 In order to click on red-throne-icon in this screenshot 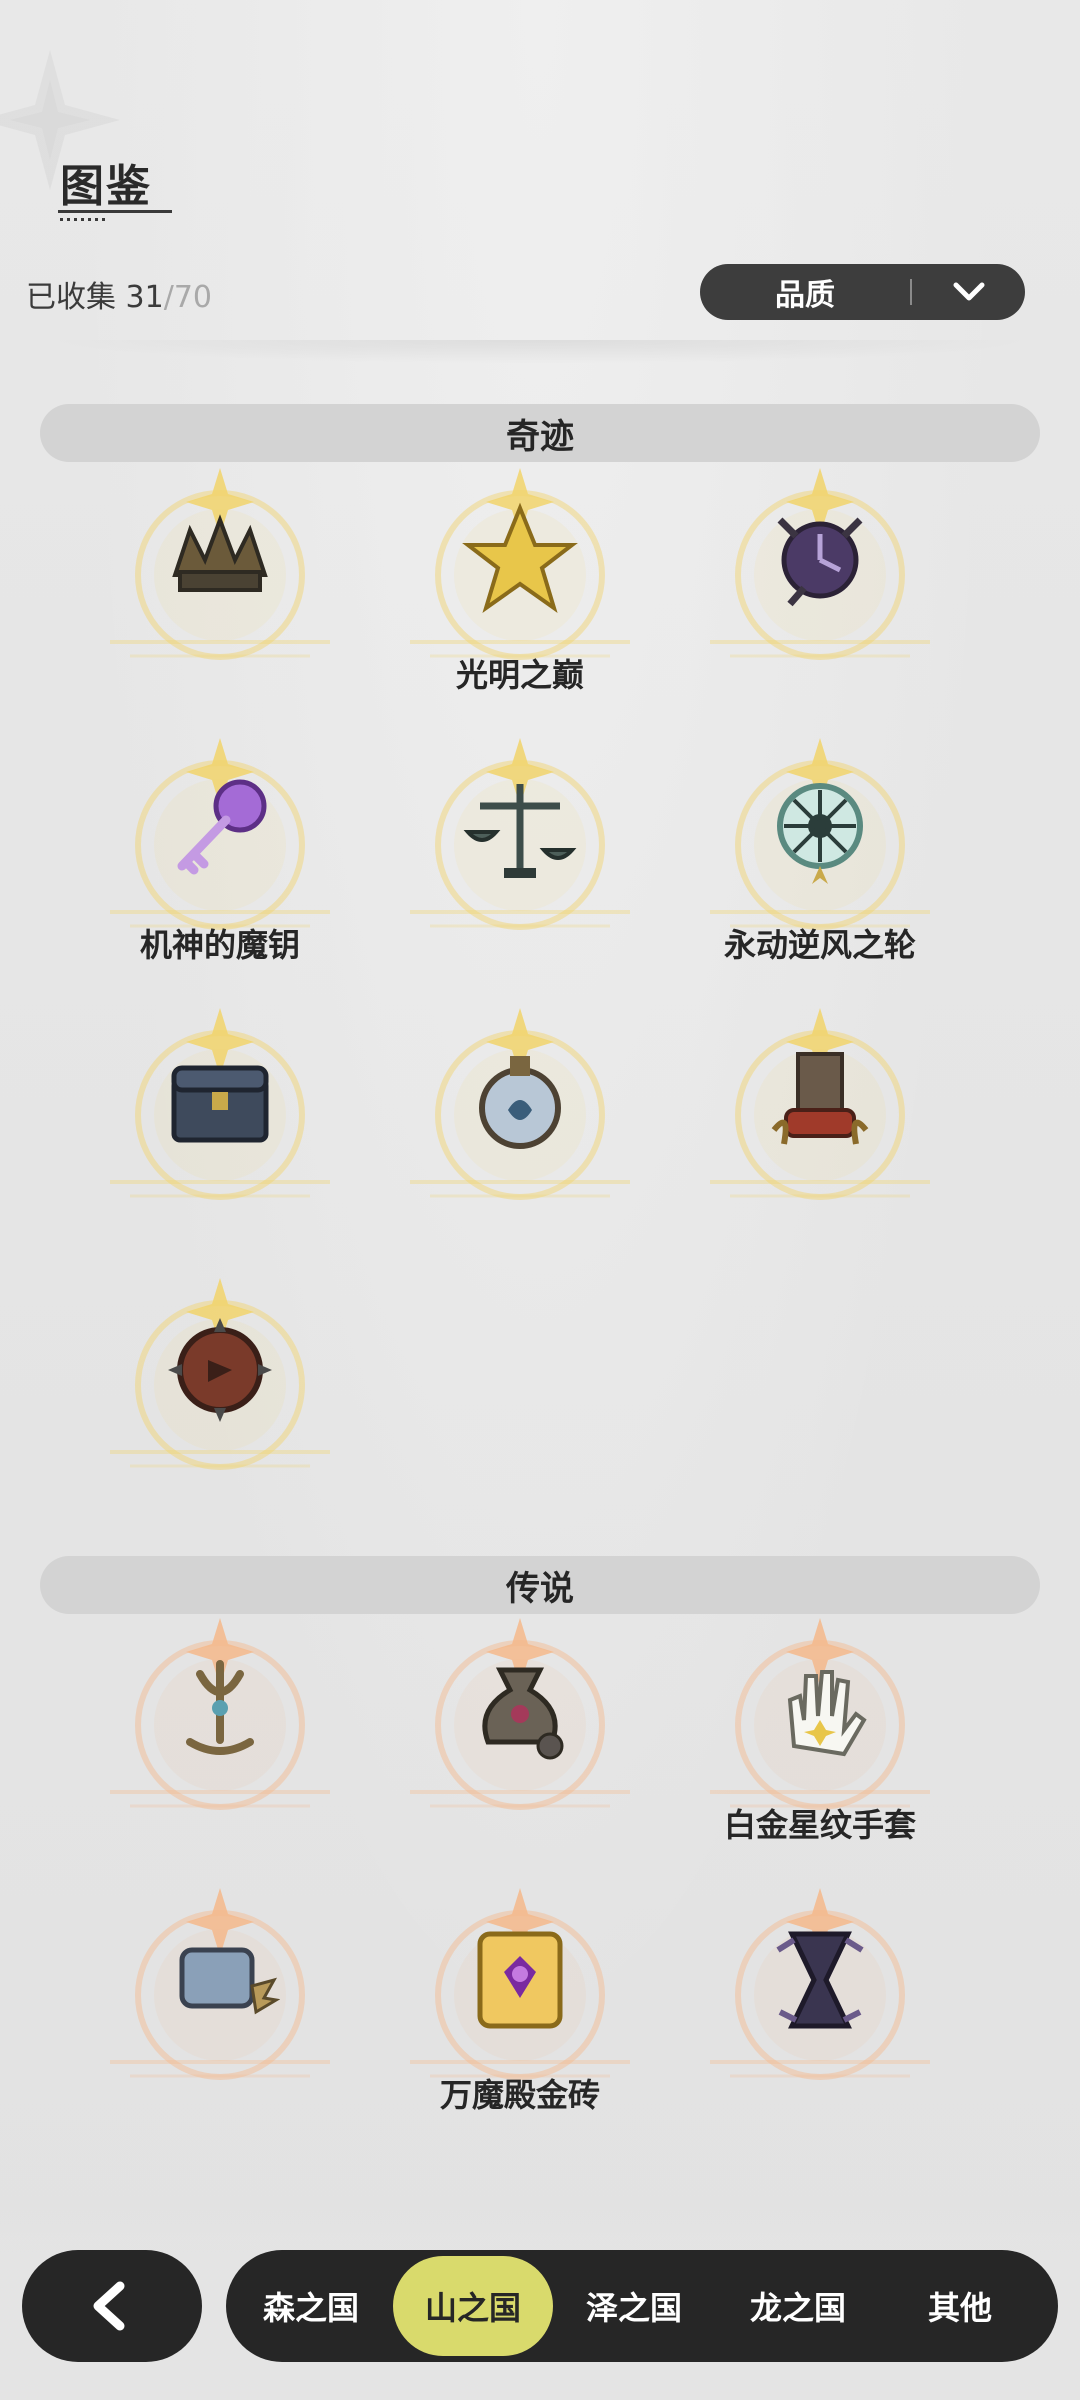, I will do `click(820, 1098)`.